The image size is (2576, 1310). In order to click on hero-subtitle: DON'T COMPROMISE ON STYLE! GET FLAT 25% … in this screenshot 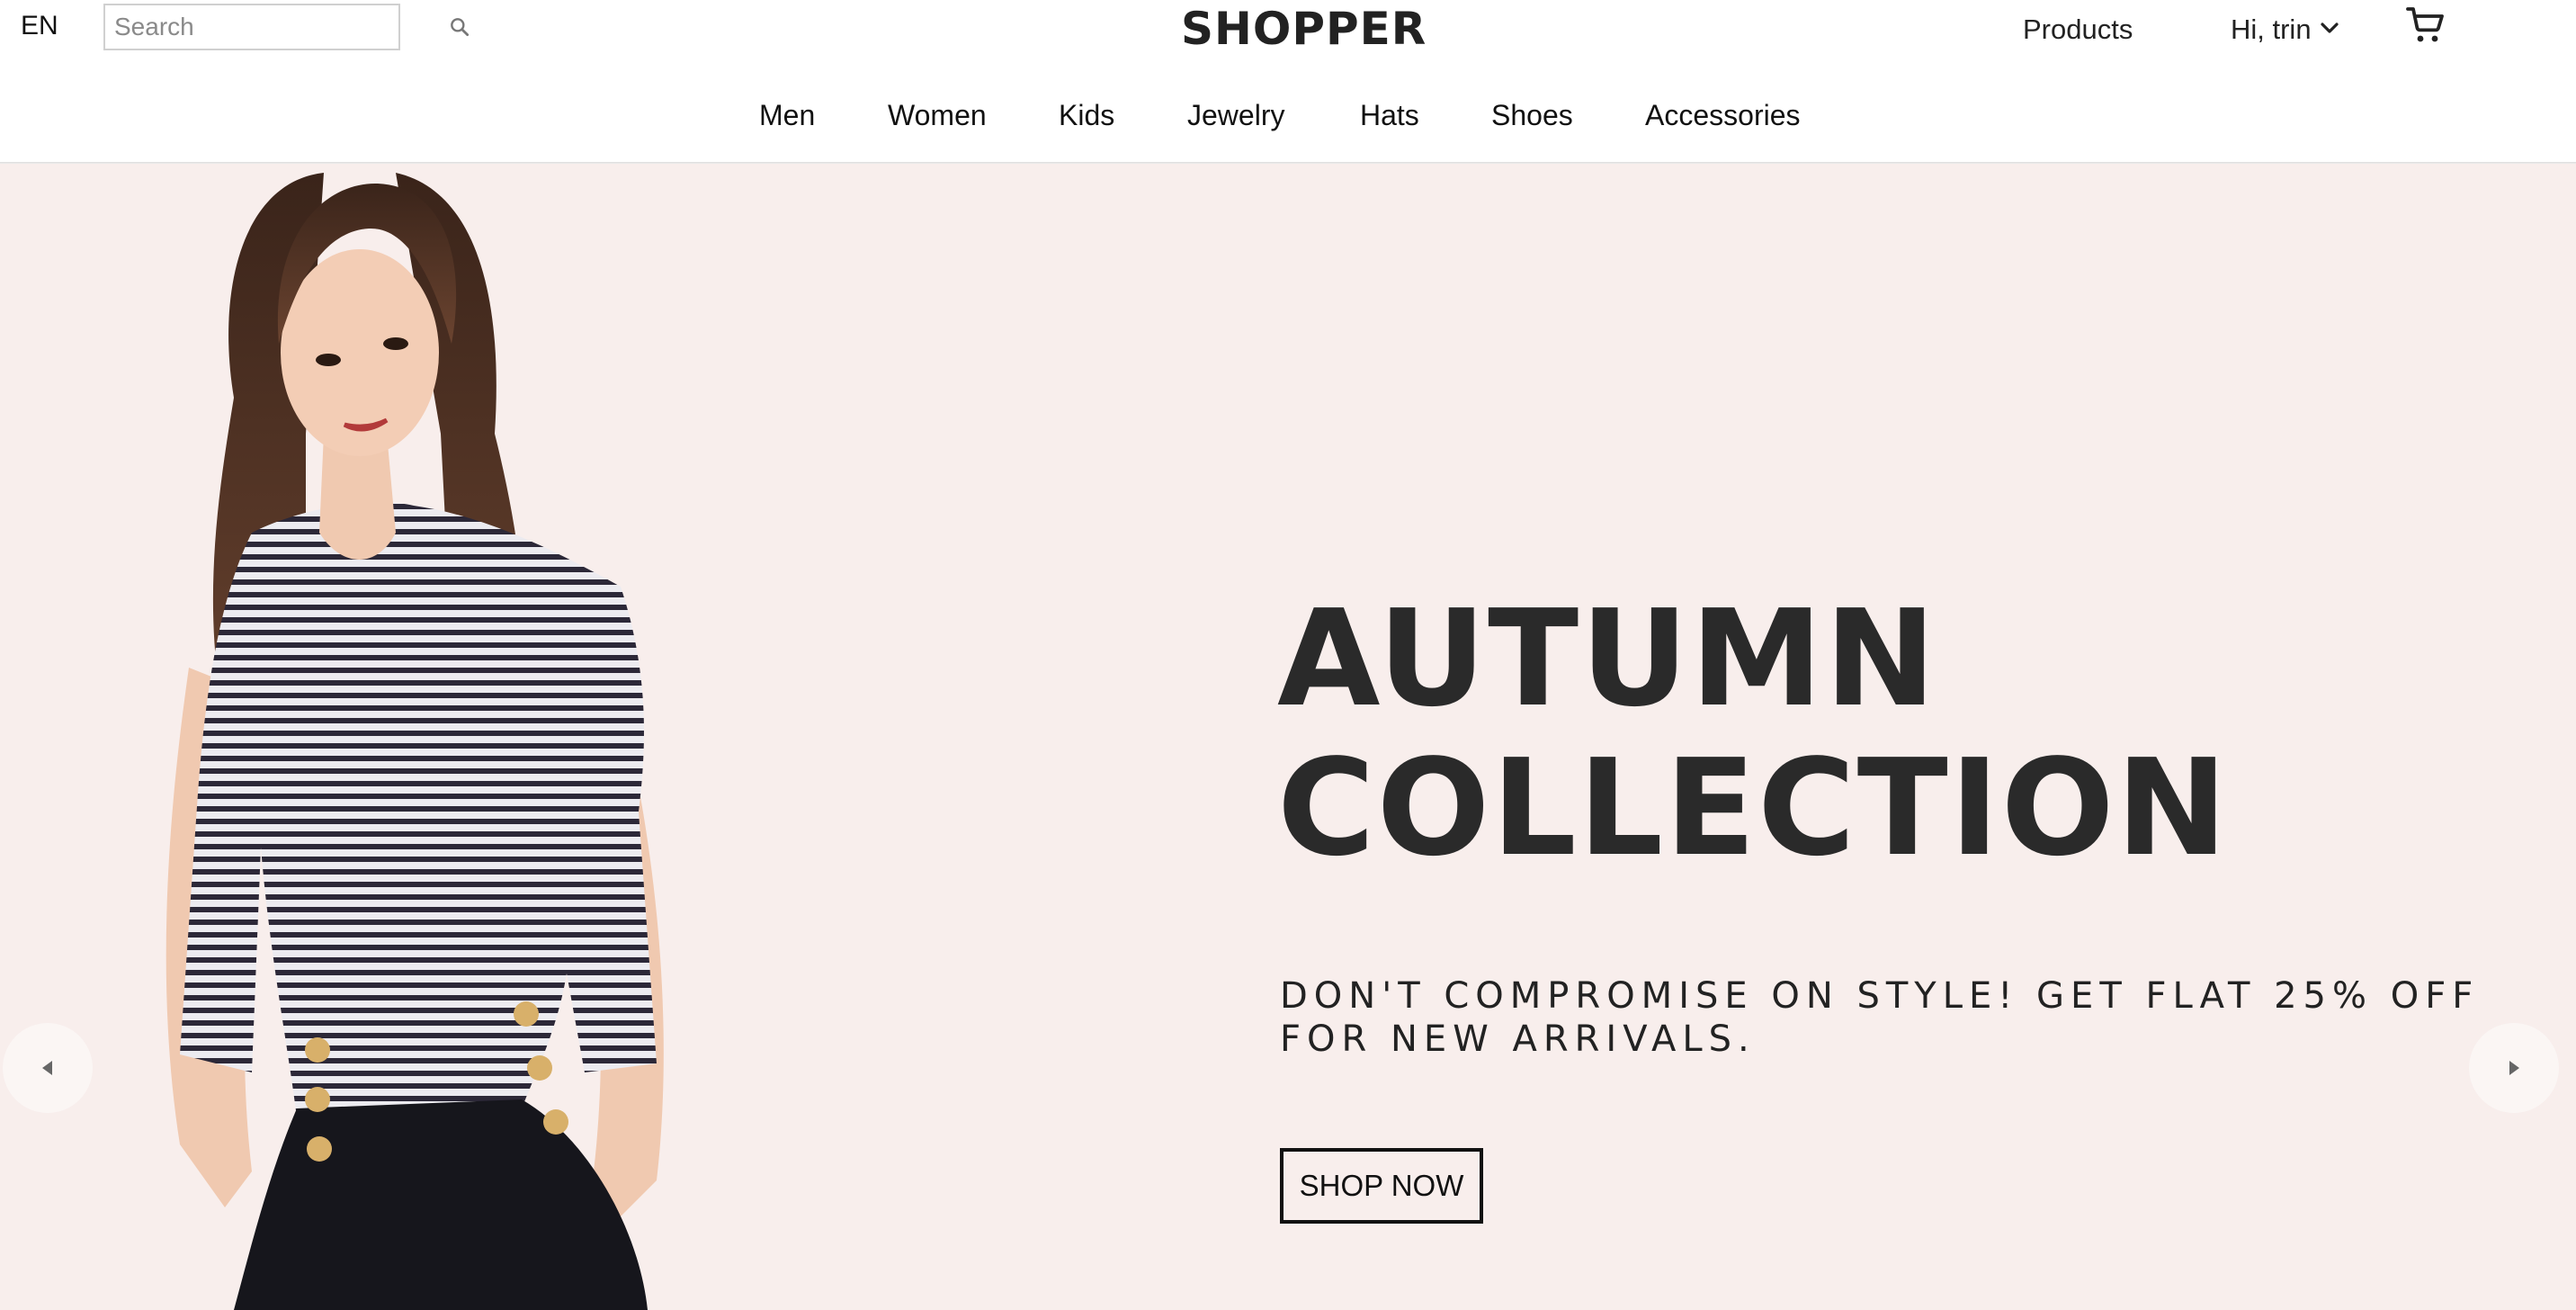, I will do `click(1880, 1017)`.